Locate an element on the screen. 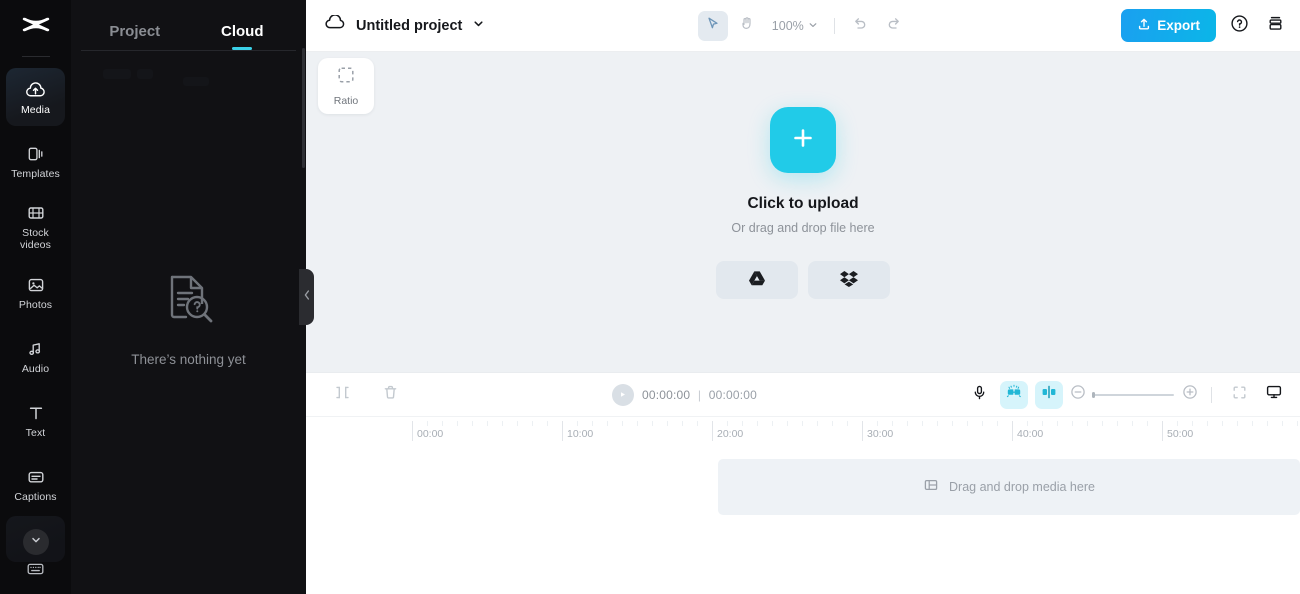  rail-divider is located at coordinates (35, 56).